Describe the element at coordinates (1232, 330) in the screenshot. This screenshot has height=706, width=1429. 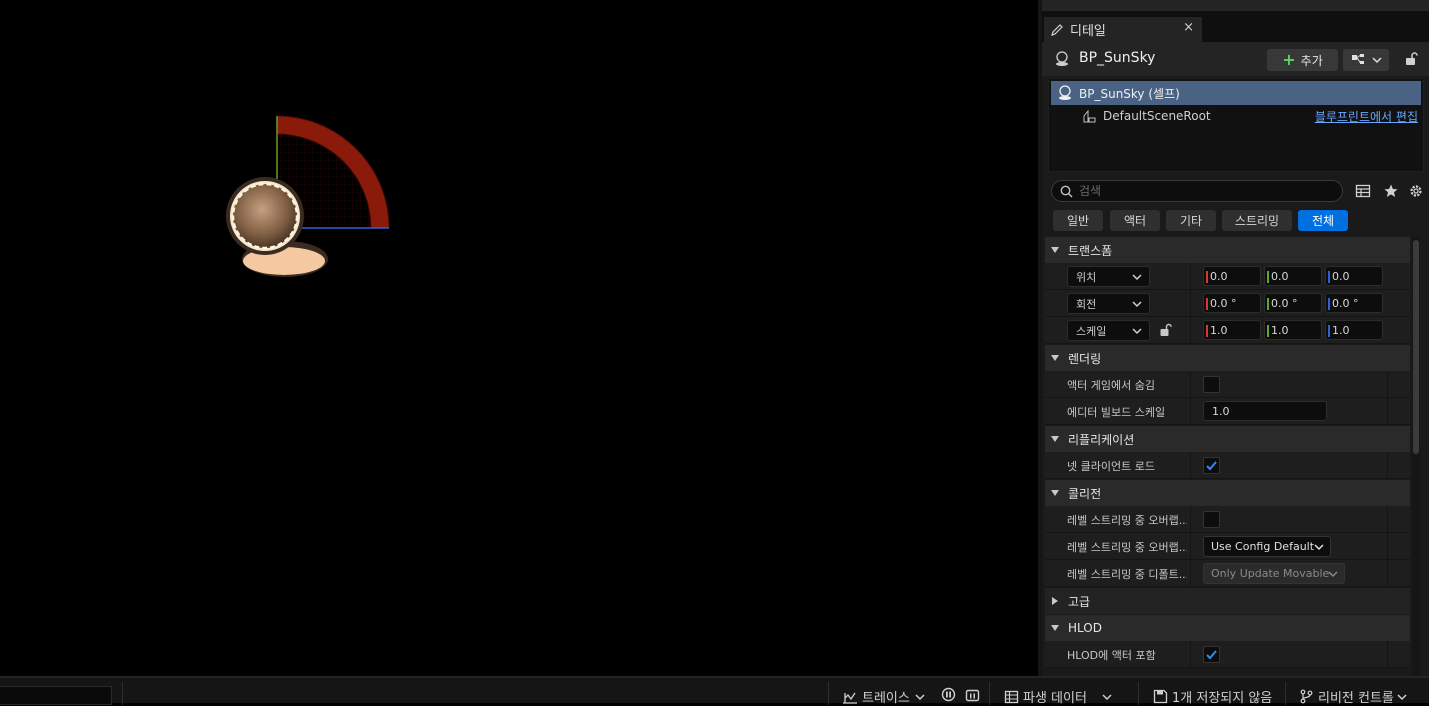
I see `scale-x-field: 1.0` at that location.